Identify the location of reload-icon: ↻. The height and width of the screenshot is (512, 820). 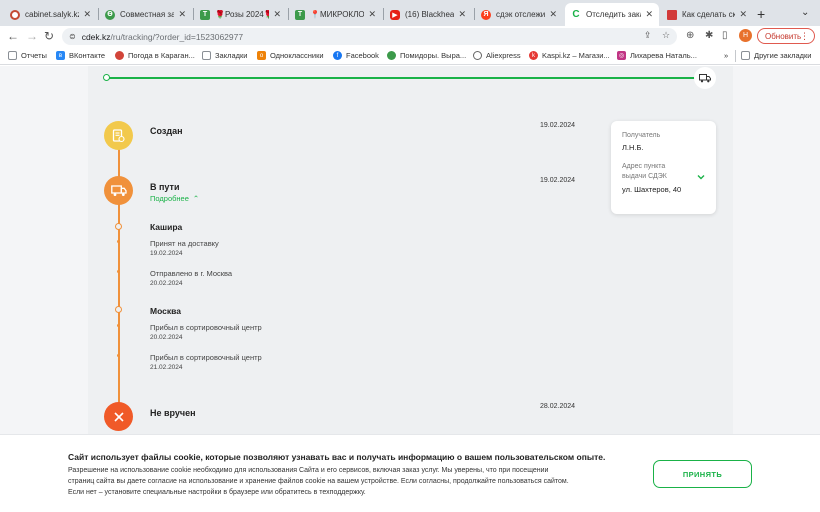
(49, 36).